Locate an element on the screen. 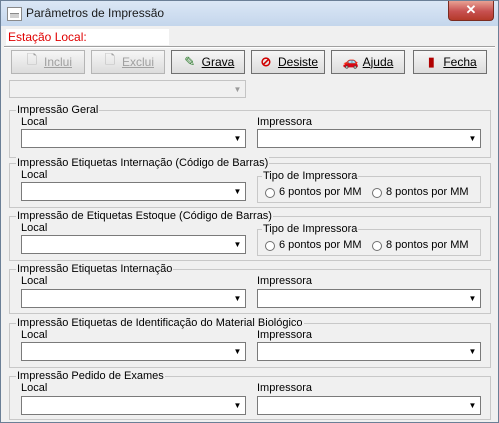 The width and height of the screenshot is (499, 423). file-new-icon: 🗋 is located at coordinates (32, 59).